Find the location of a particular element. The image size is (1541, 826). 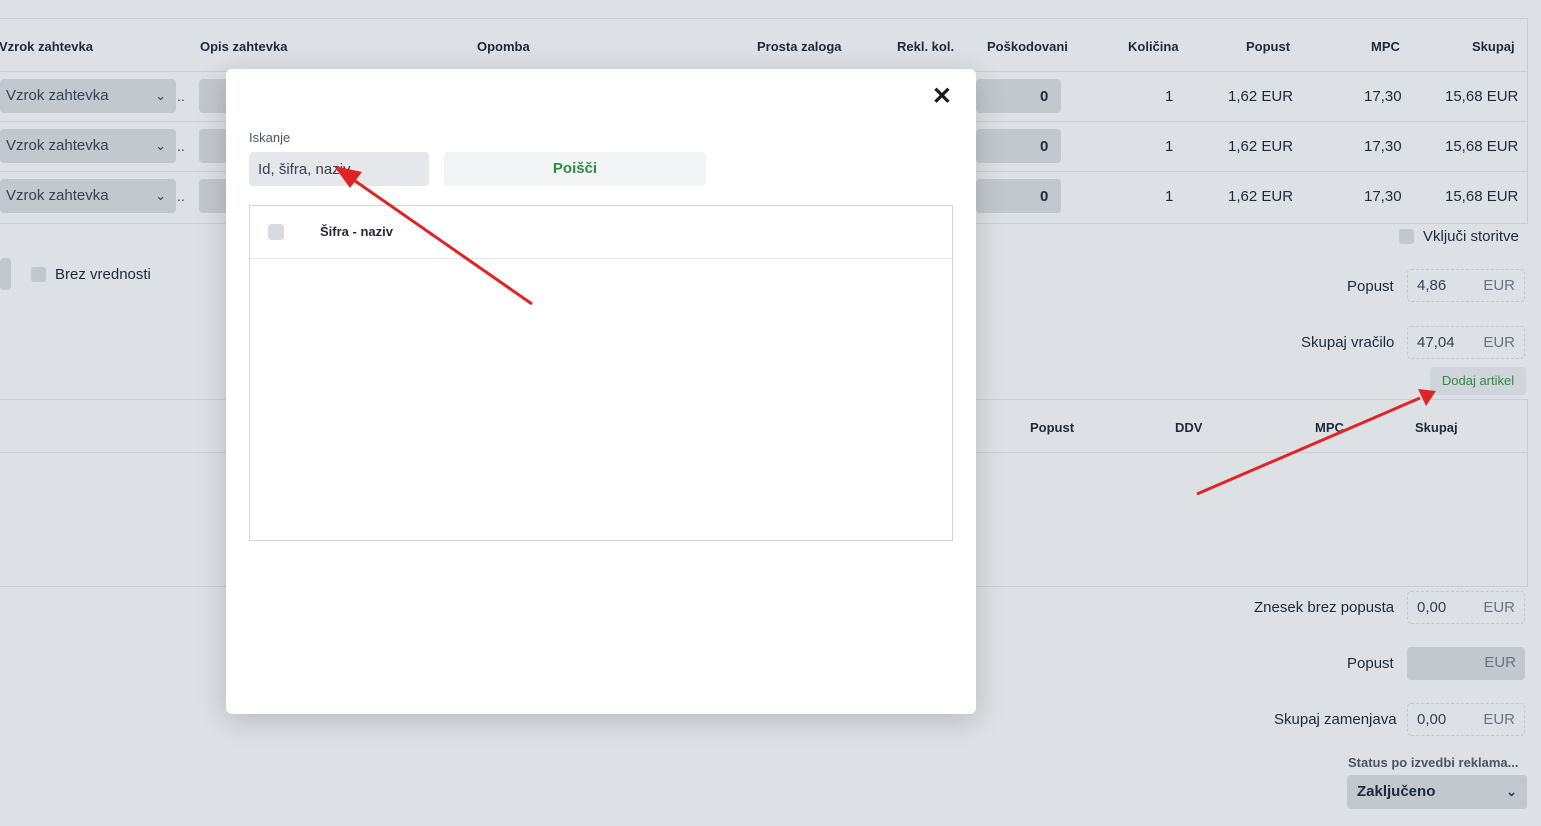

col-header-opomba: Opomba is located at coordinates (503, 46).